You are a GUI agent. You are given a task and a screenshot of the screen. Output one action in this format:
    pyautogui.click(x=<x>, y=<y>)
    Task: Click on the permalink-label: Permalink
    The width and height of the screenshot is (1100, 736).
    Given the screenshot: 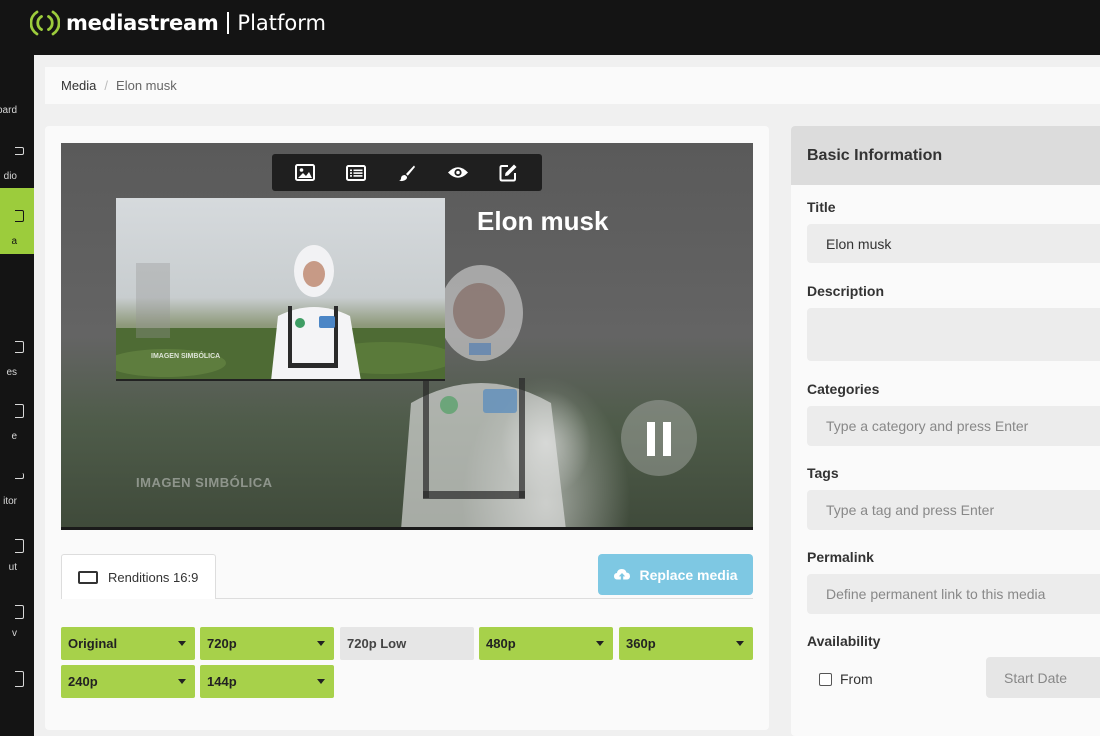 What is the action you would take?
    pyautogui.click(x=840, y=557)
    